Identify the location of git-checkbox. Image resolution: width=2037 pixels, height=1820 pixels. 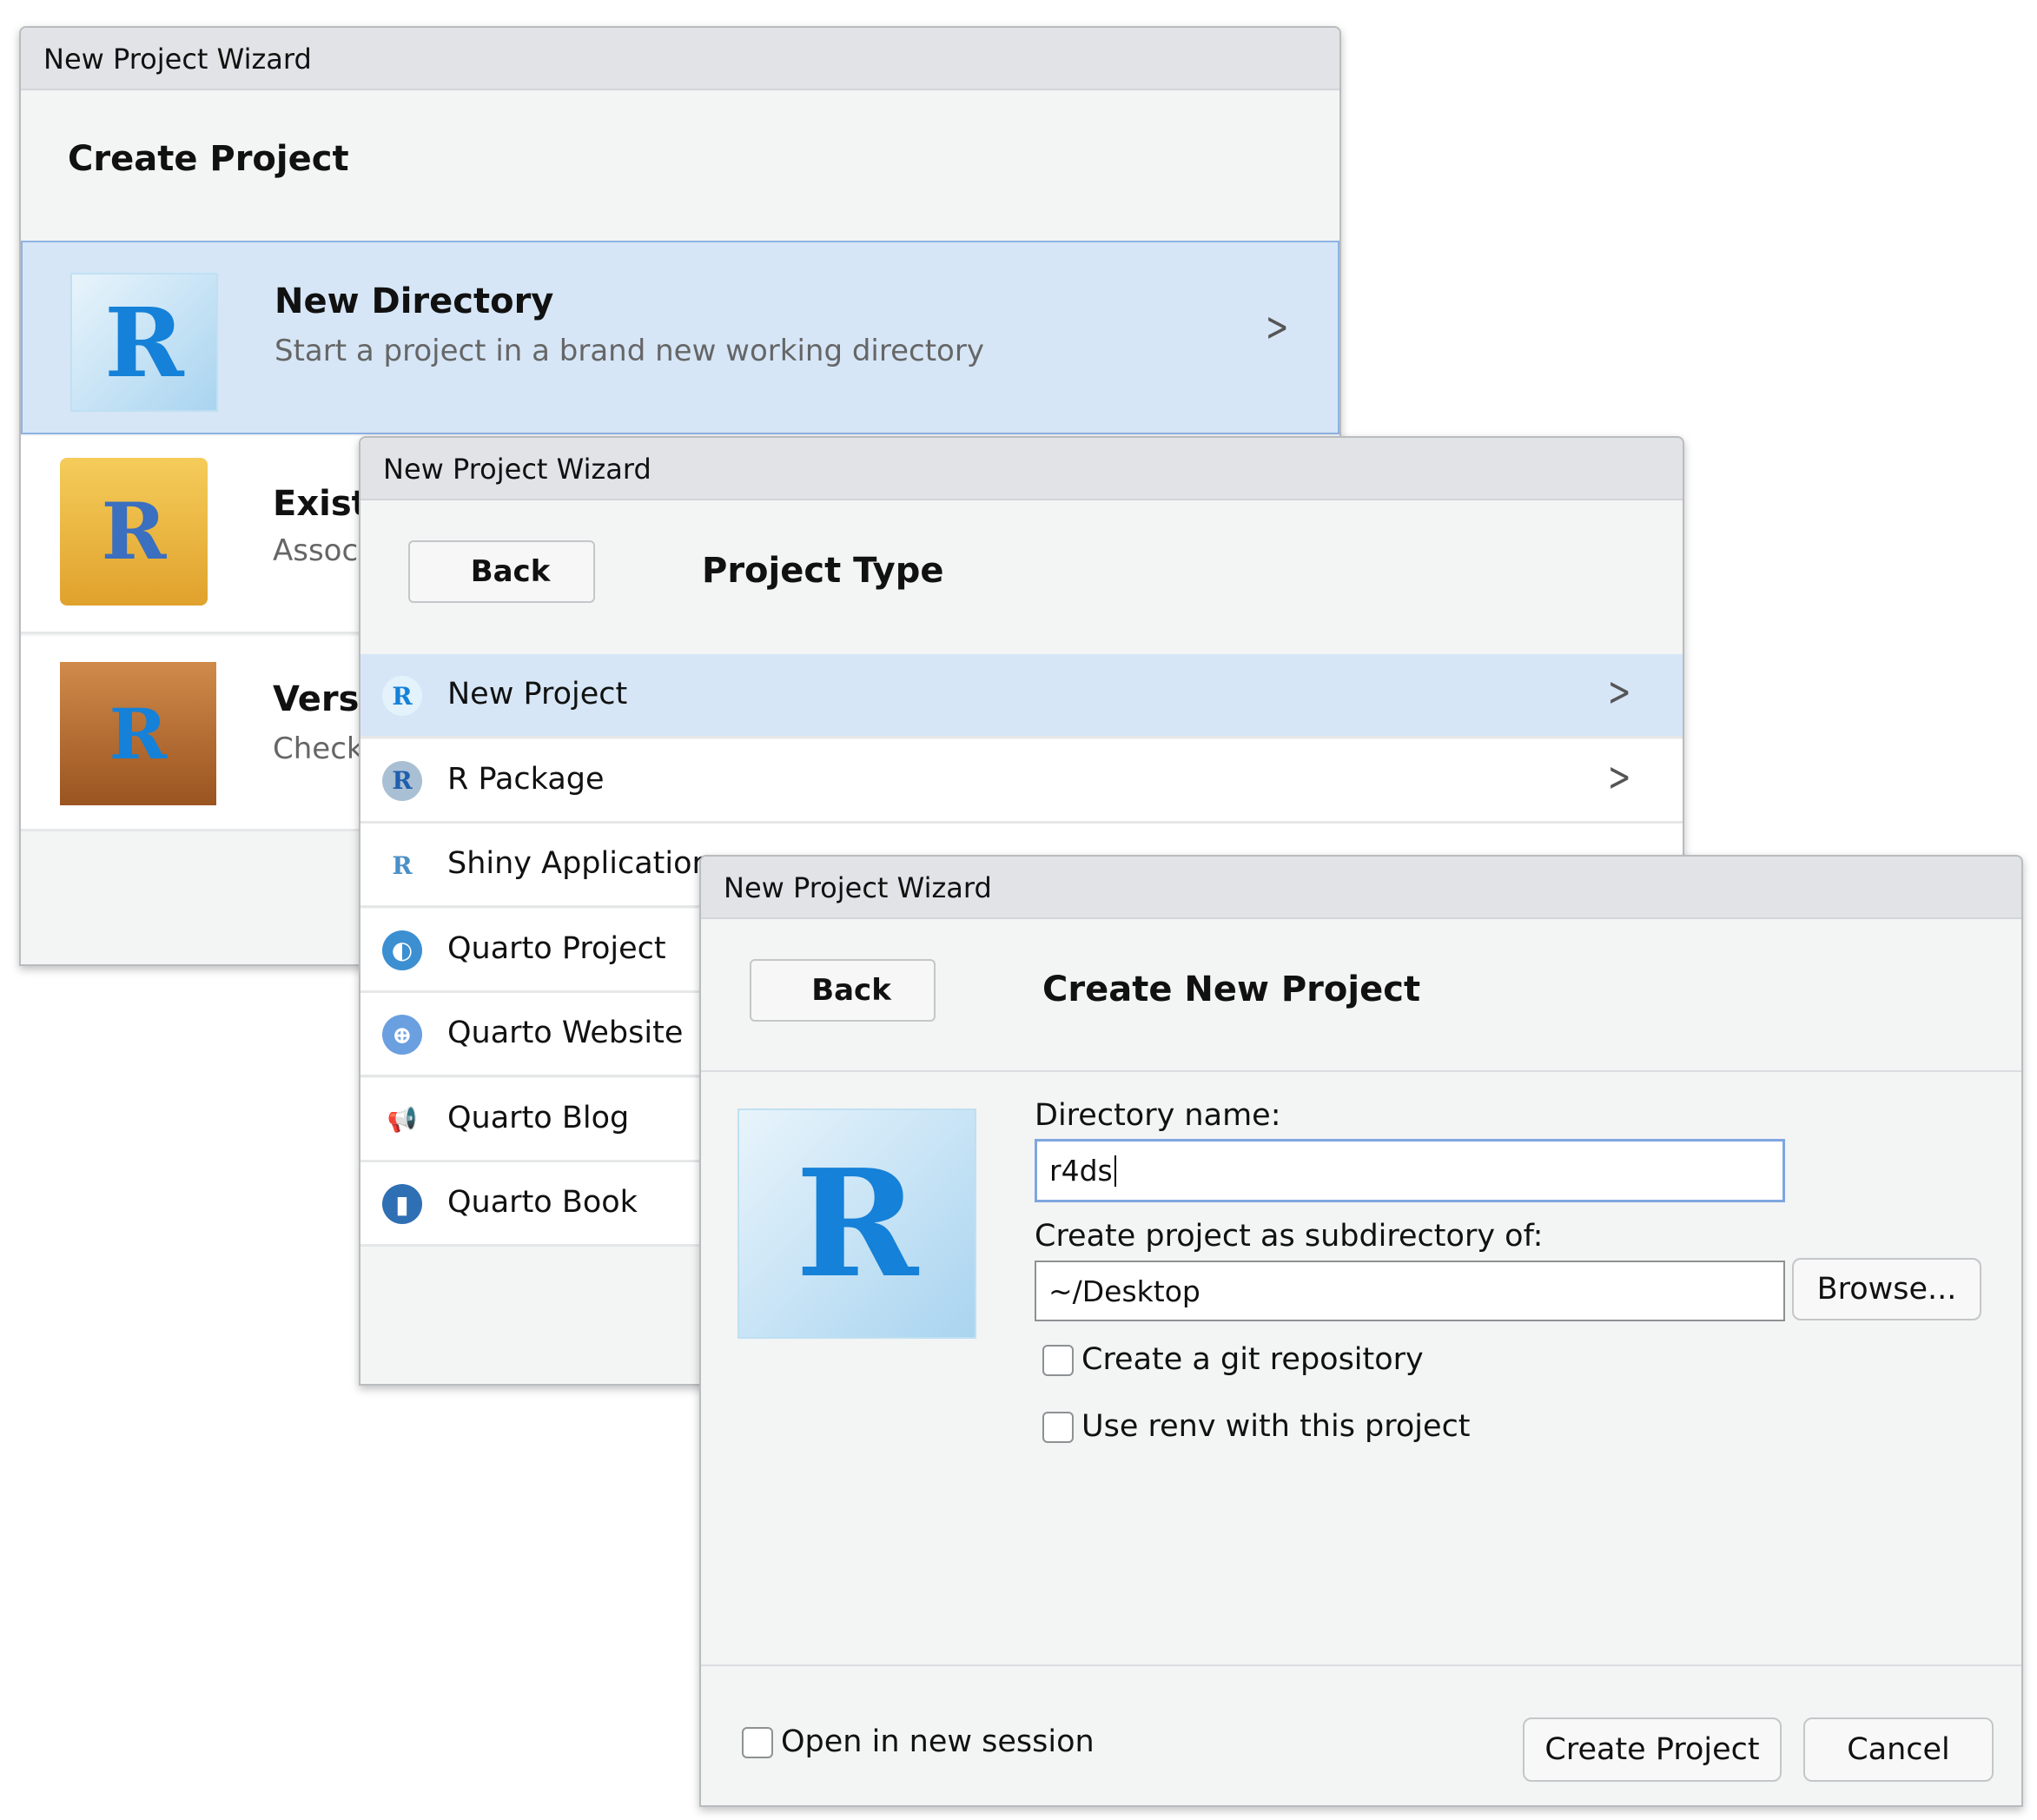
(1058, 1360).